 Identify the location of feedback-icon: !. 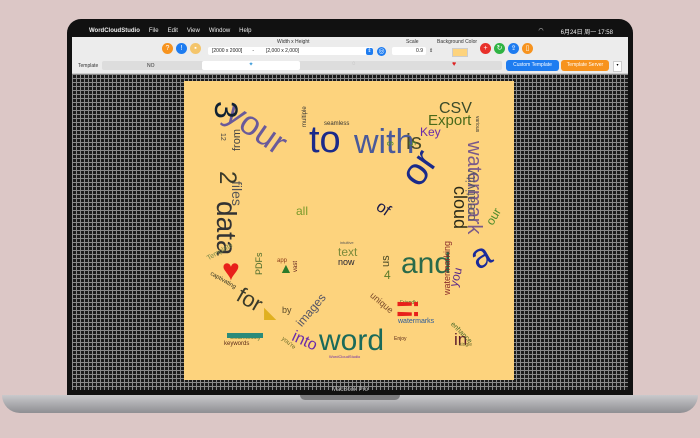
(181, 48).